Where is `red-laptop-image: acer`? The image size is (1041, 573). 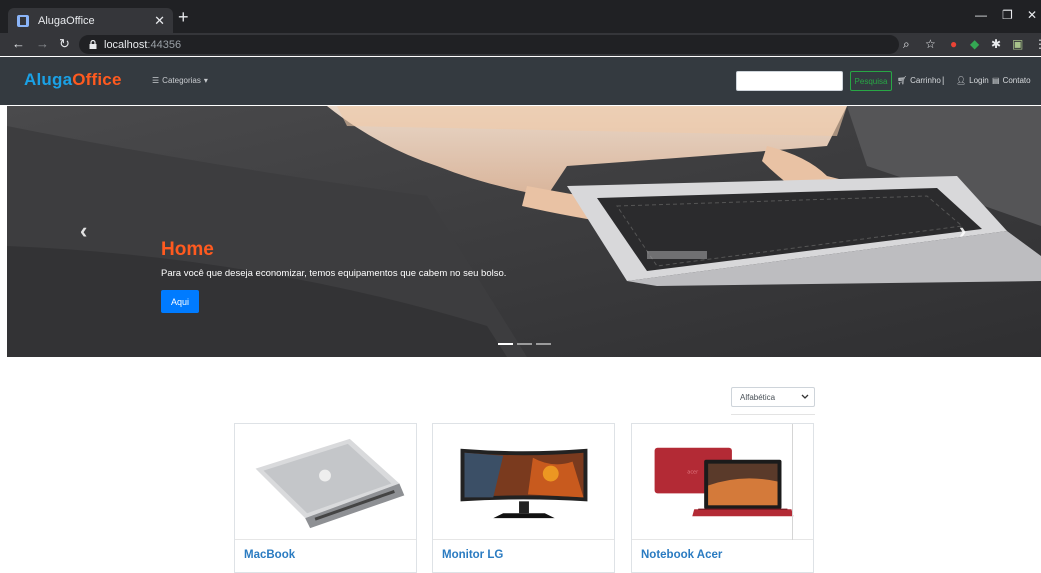 red-laptop-image: acer is located at coordinates (722, 493).